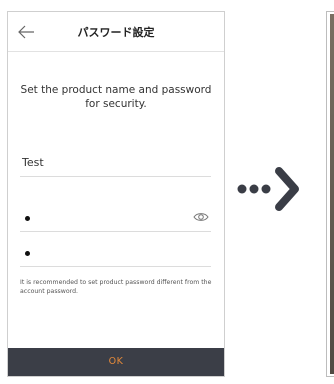 This screenshot has width=334, height=384. What do you see at coordinates (115, 218) in the screenshot?
I see `password-field` at bounding box center [115, 218].